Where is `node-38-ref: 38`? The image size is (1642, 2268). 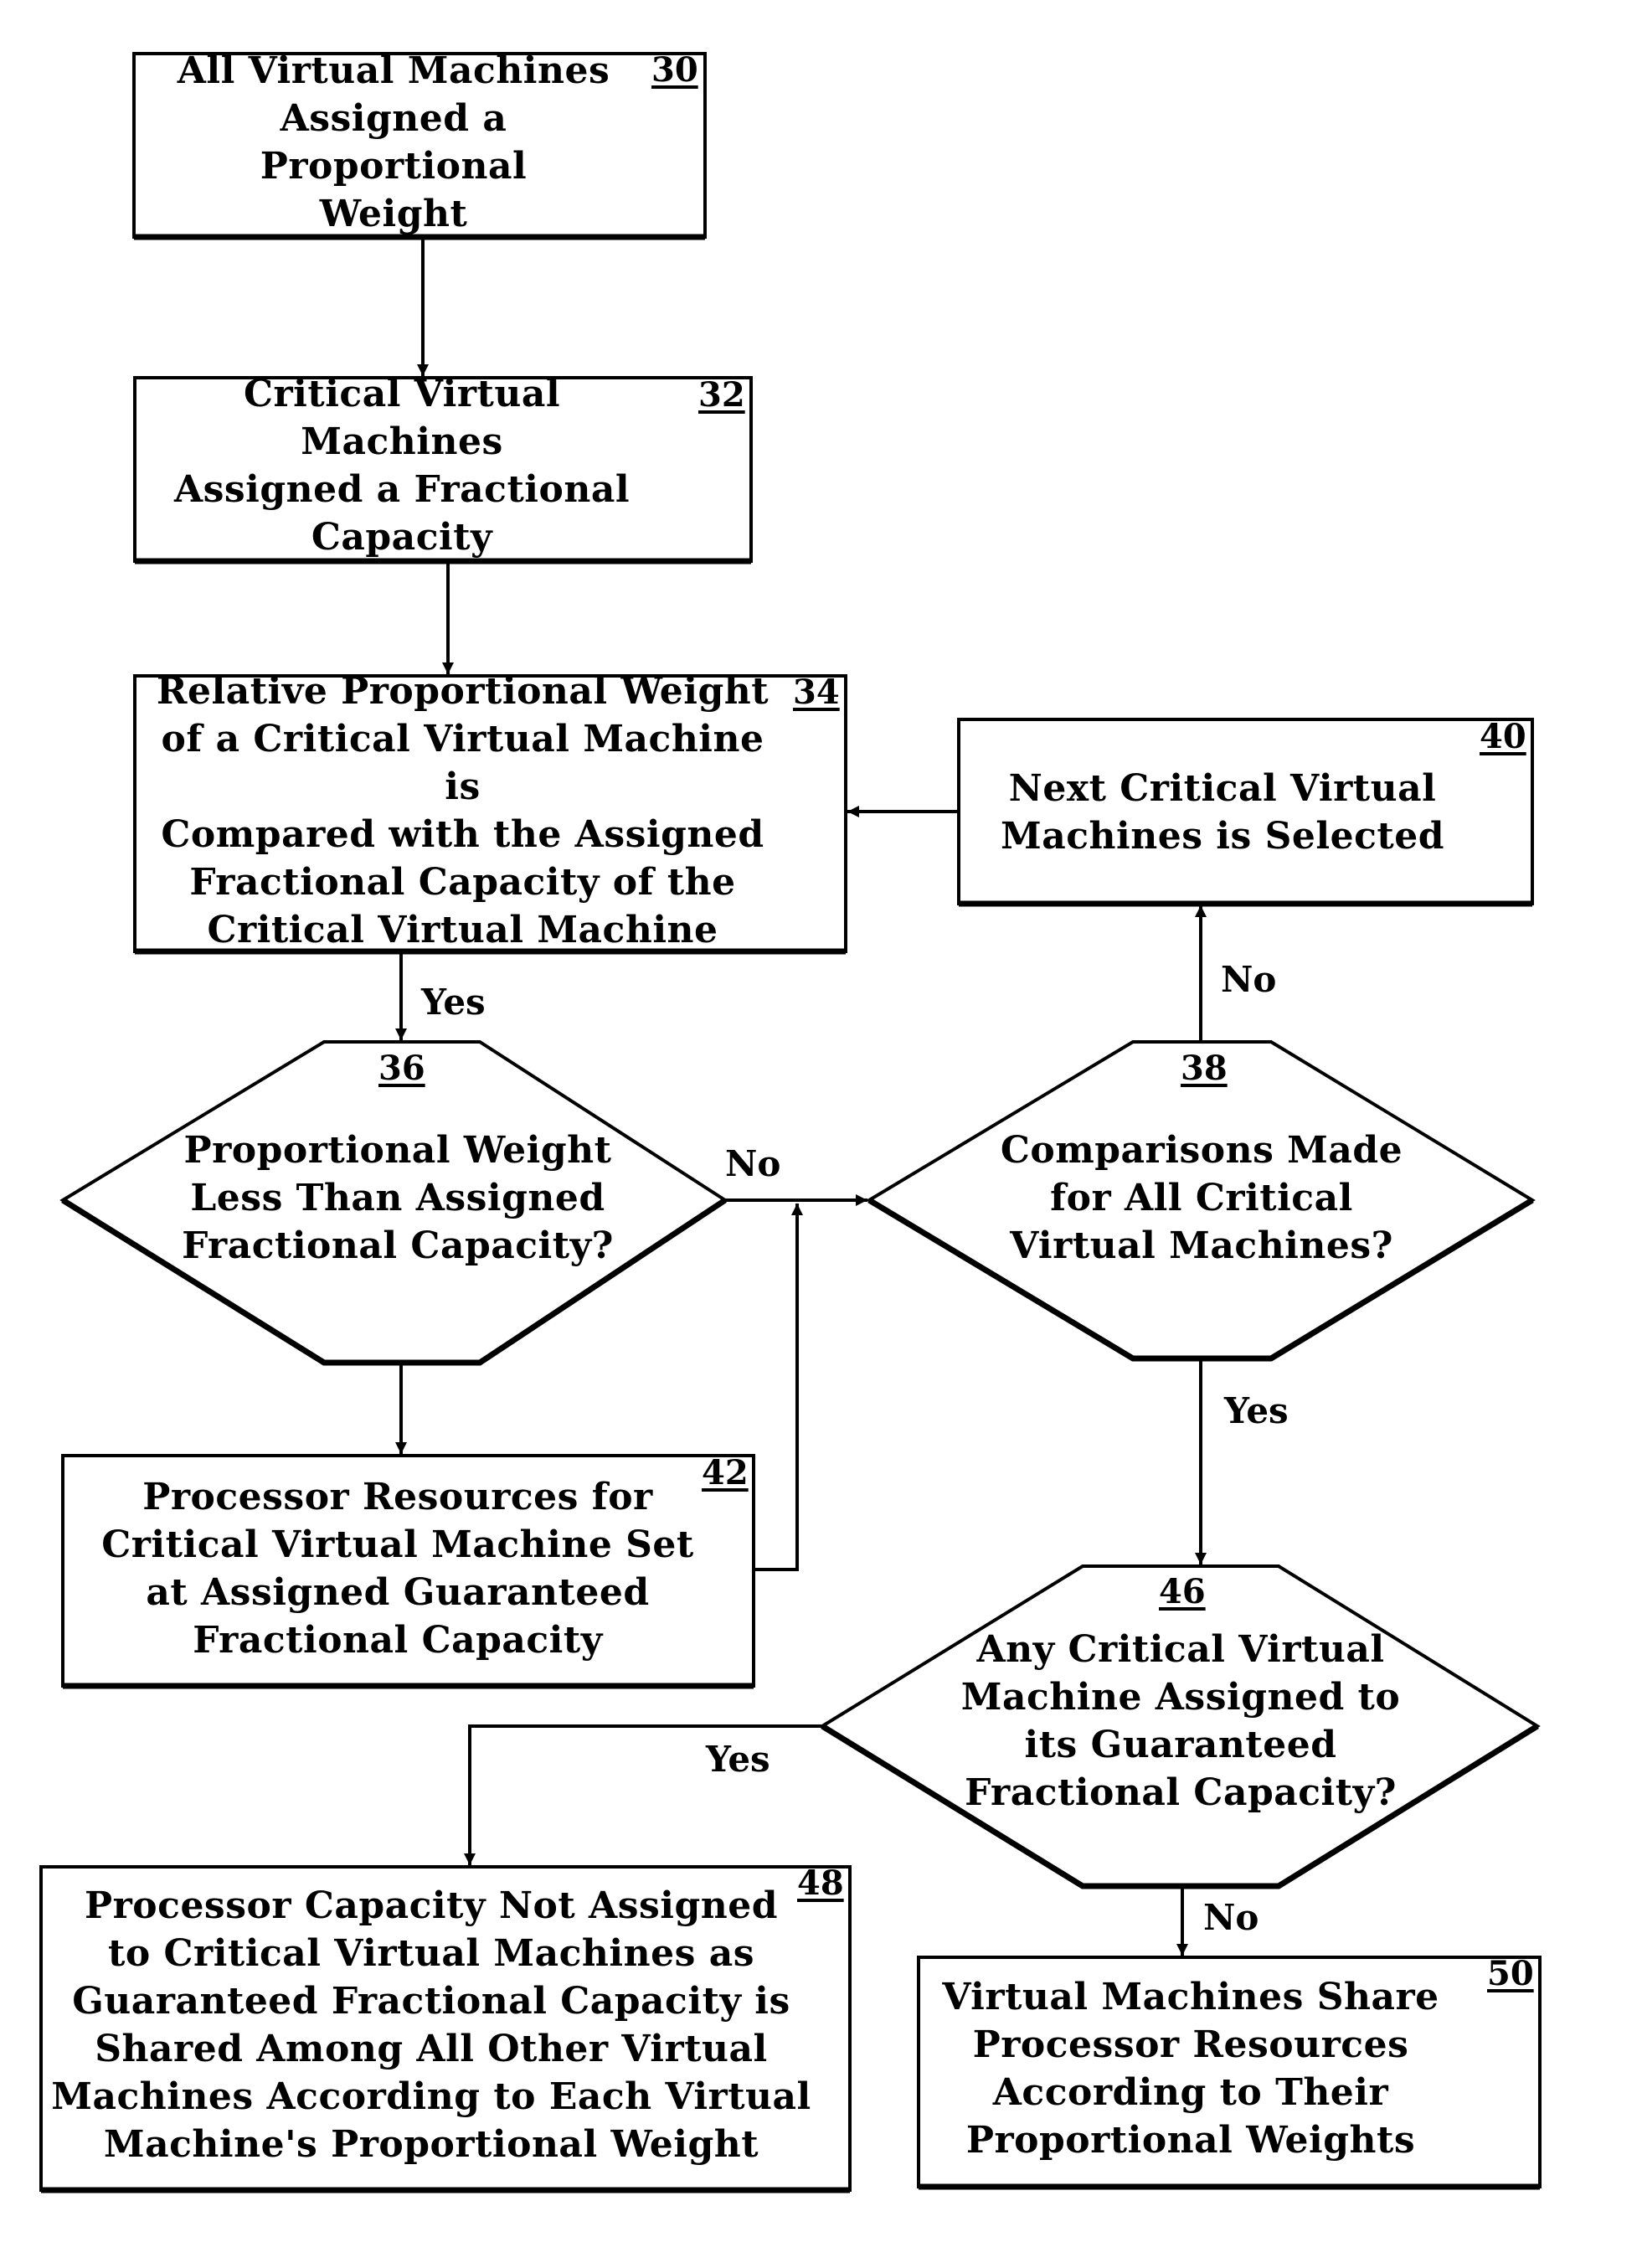
node-38-ref: 38 is located at coordinates (1204, 1068).